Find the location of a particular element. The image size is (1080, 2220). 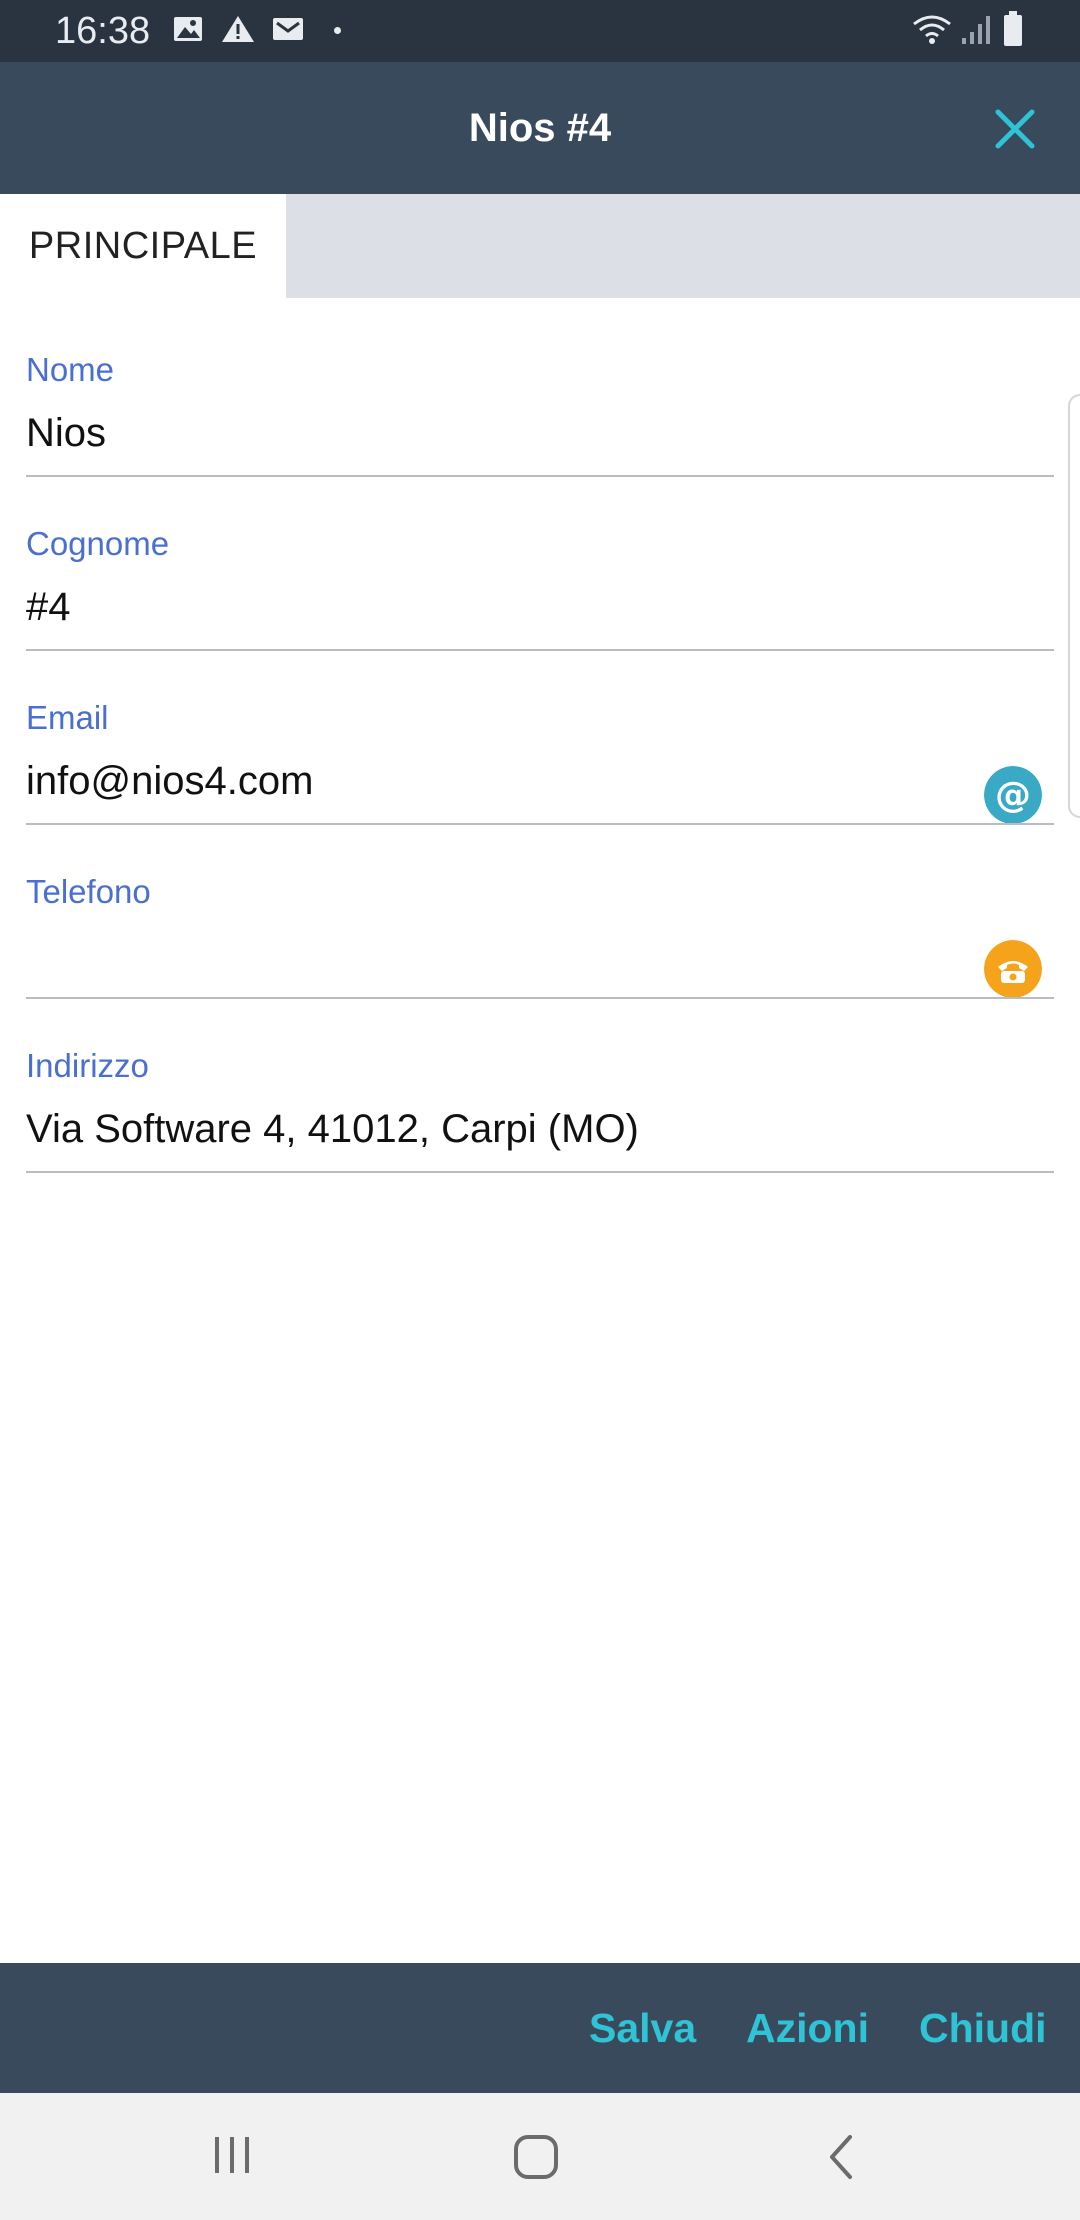

system-nav-bar is located at coordinates (540, 2156).